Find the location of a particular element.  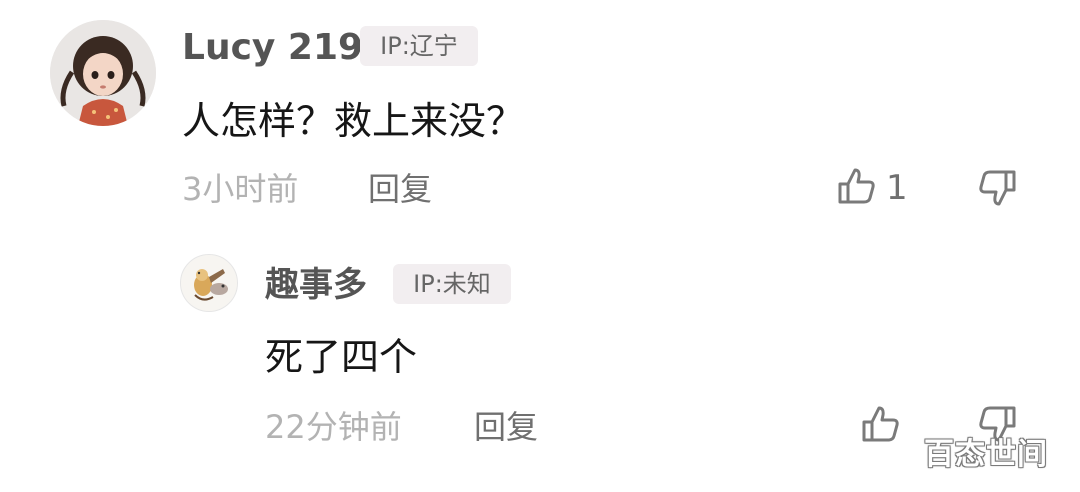

reply-reply-button: 回复 is located at coordinates (506, 427).